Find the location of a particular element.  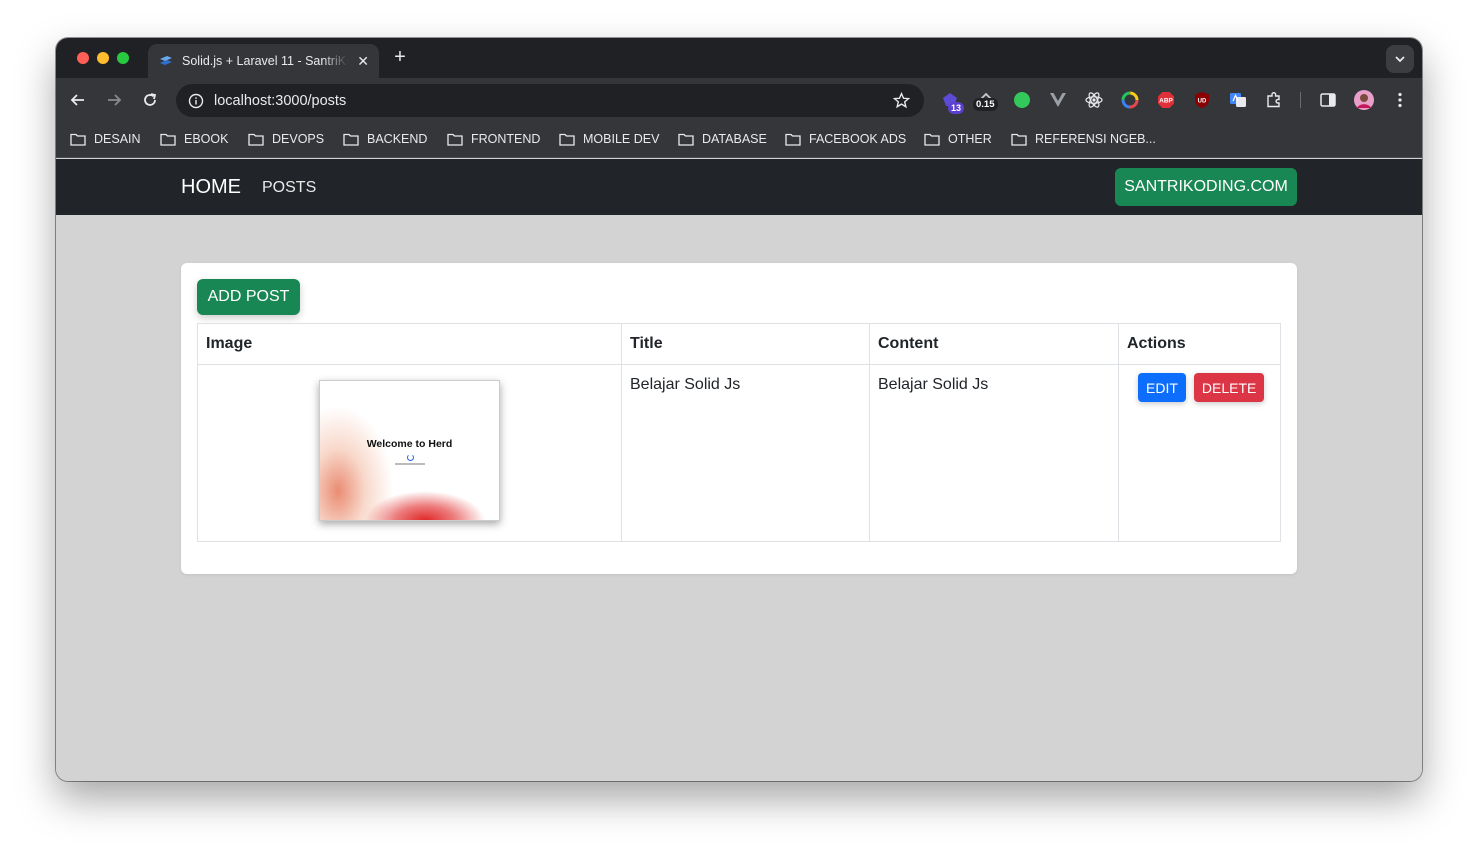

bookmark-folder-backend: BACKEND is located at coordinates (385, 139).